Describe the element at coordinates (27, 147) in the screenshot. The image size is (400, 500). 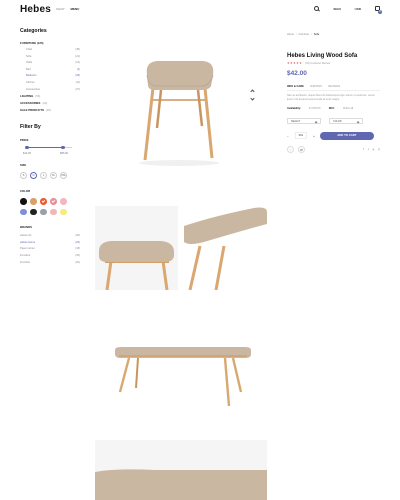
I see `price-handle-min` at that location.